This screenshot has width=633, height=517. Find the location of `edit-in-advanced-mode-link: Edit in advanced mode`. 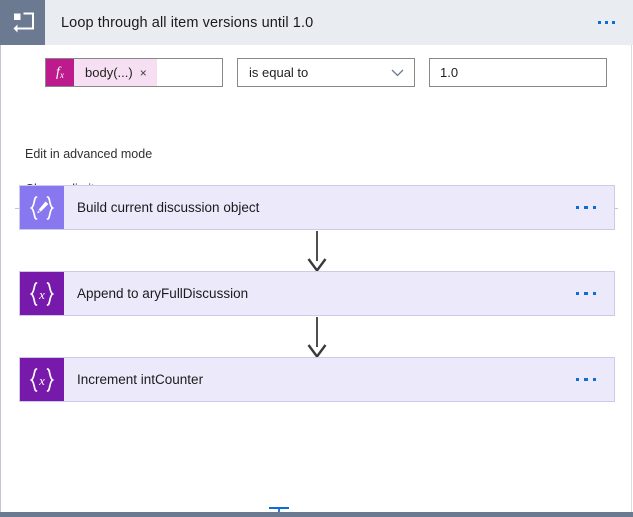

edit-in-advanced-mode-link: Edit in advanced mode is located at coordinates (88, 154).